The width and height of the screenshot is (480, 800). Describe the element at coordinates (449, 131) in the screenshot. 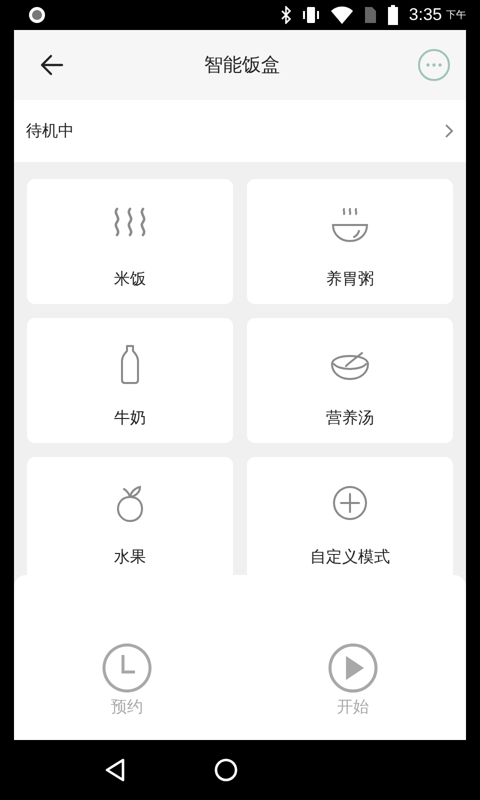

I see `chevron-right-icon` at that location.